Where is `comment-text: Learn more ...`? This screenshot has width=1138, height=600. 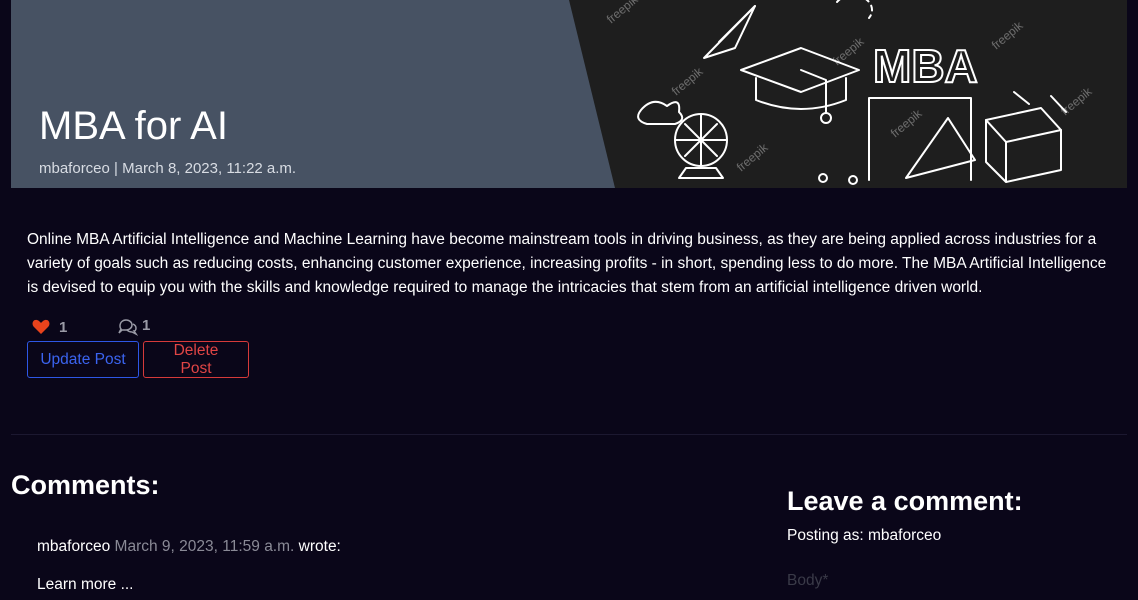 comment-text: Learn more ... is located at coordinates (85, 584).